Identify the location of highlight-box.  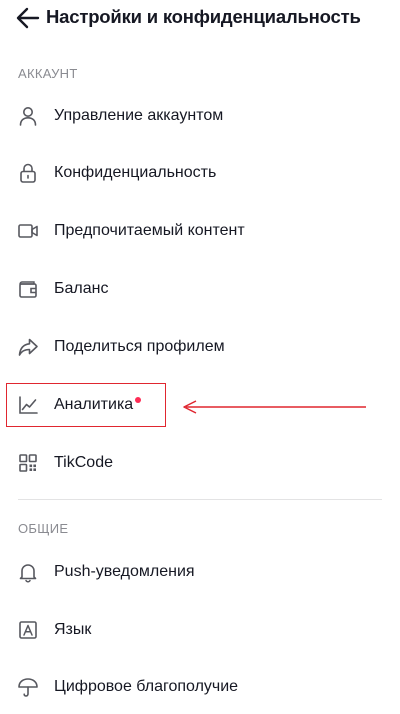
(86, 405).